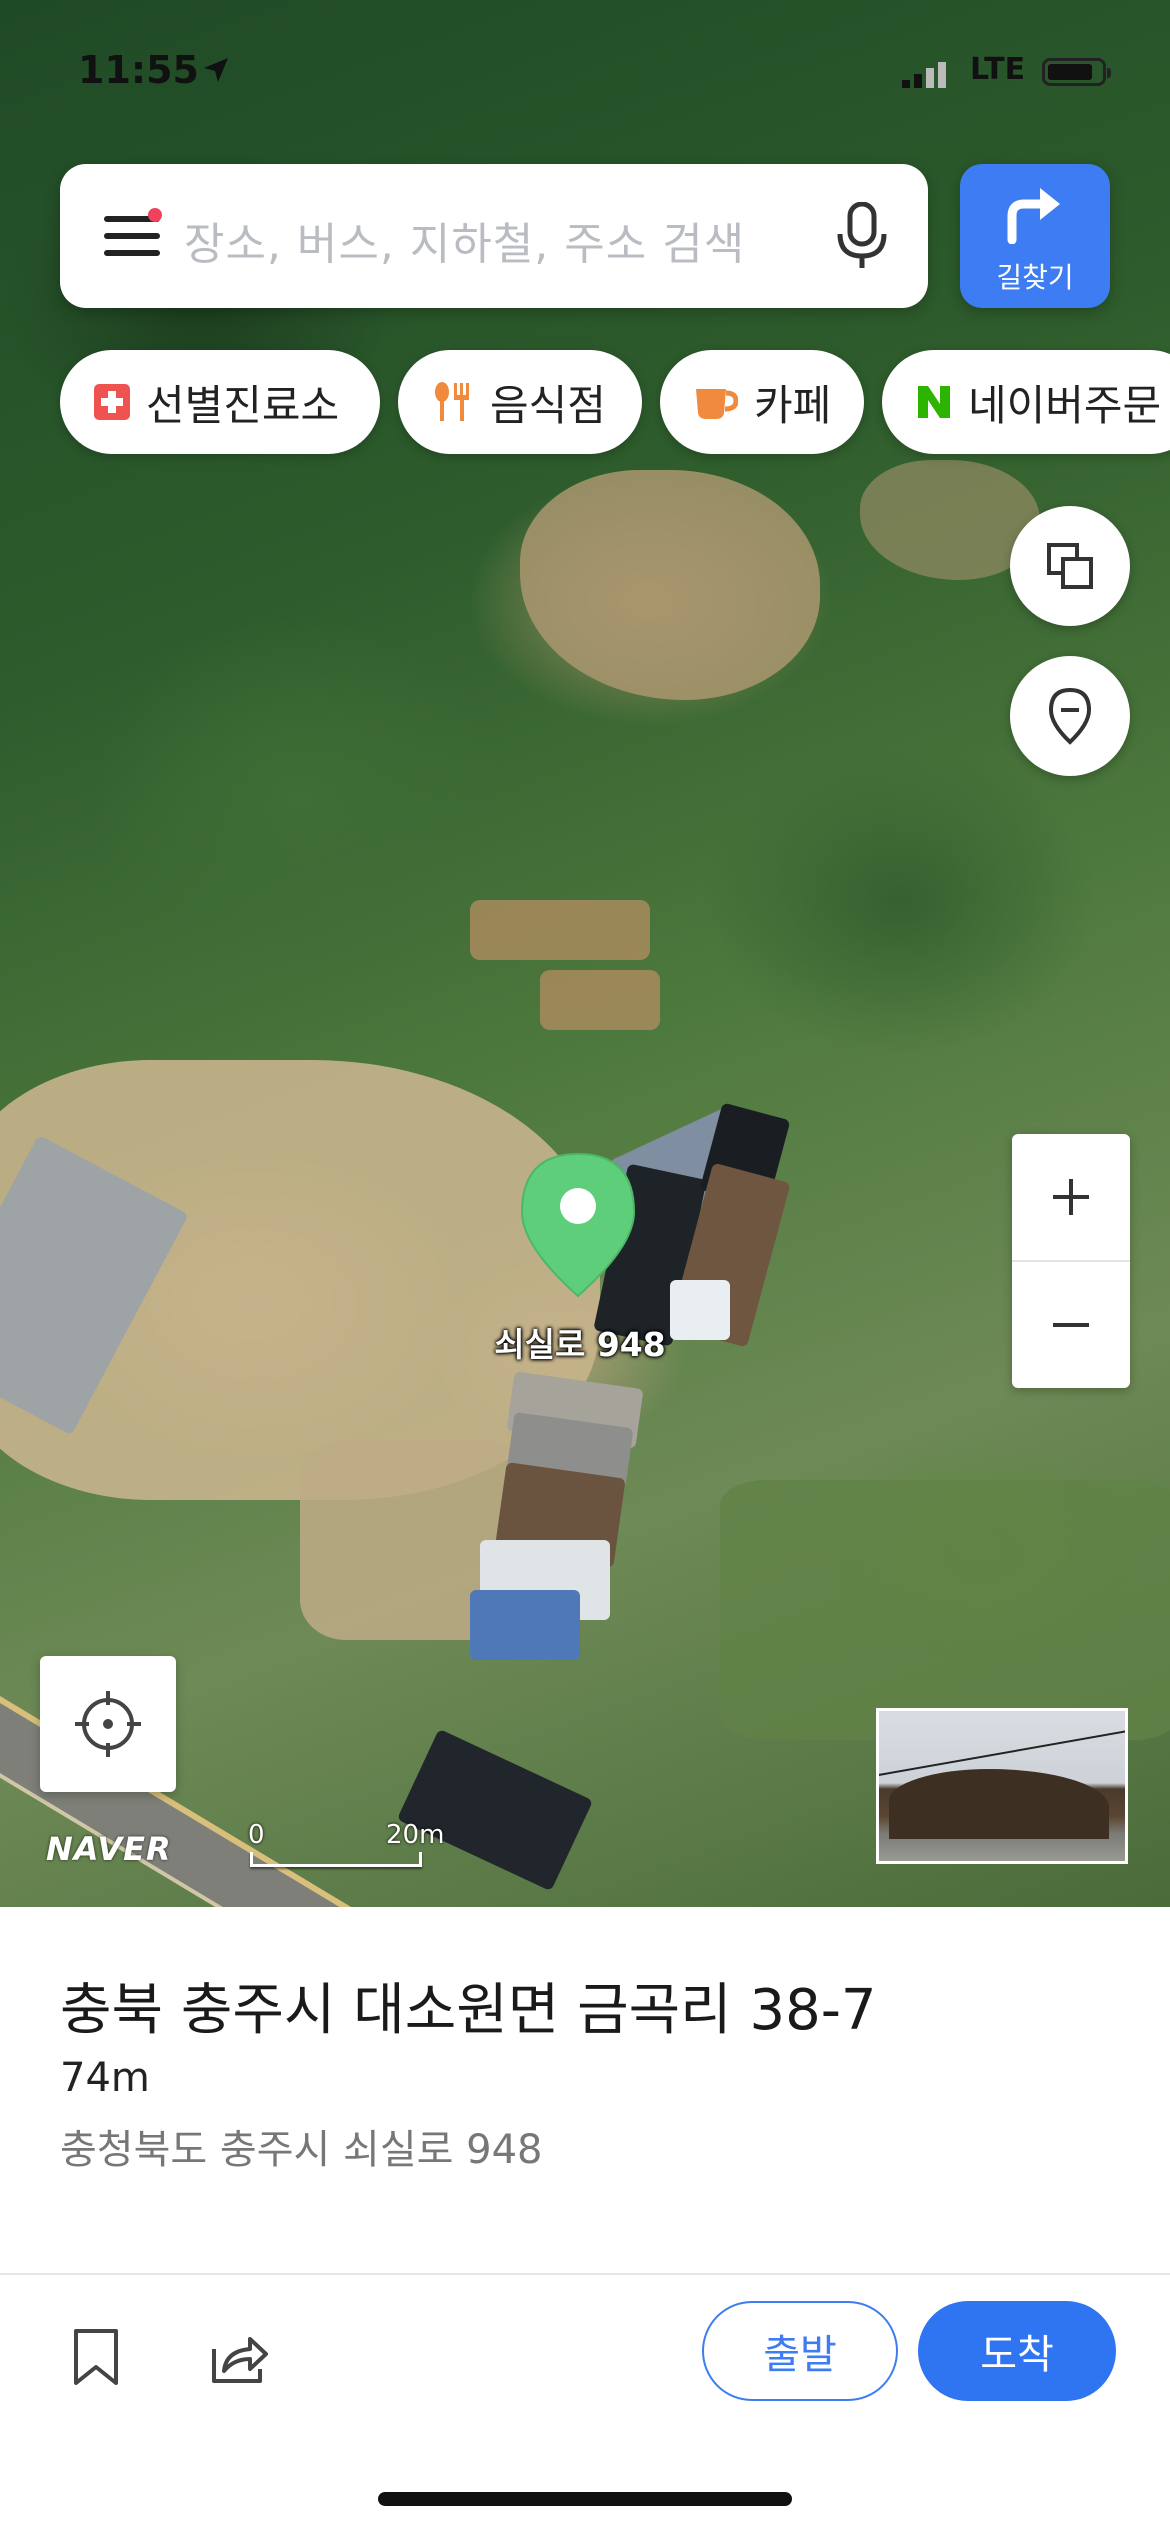  I want to click on chip-restaurant: 음식점, so click(520, 402).